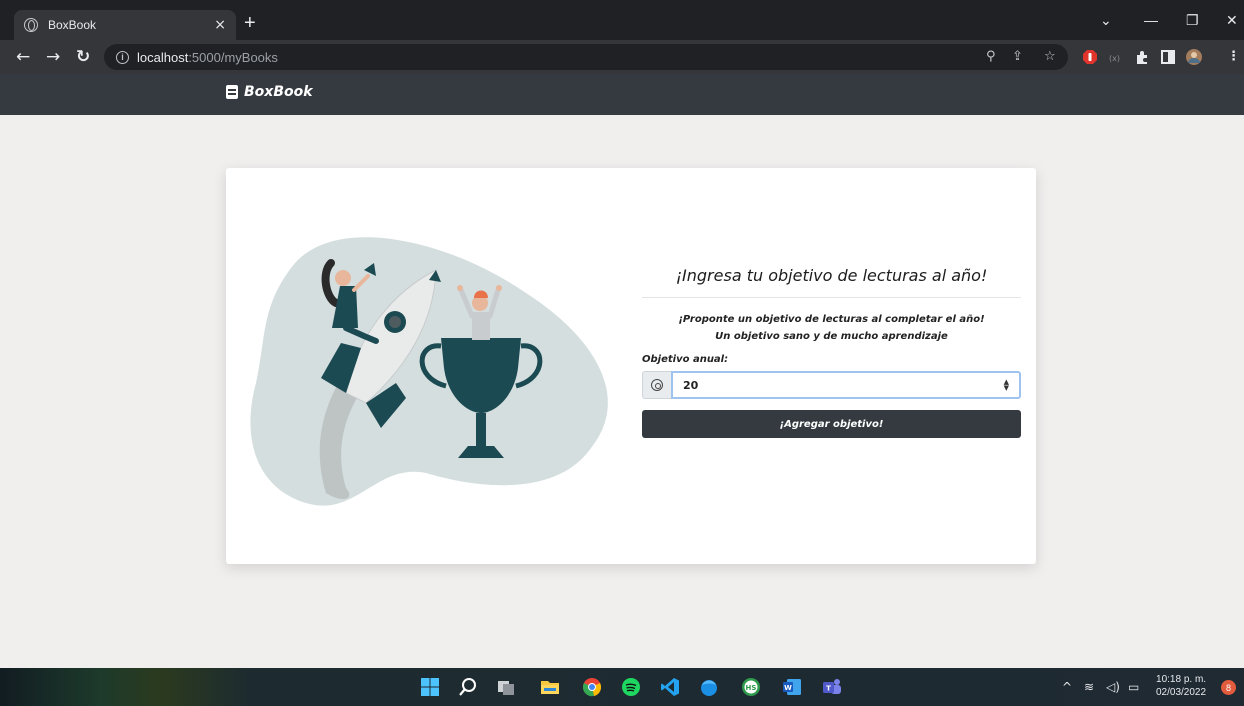  Describe the element at coordinates (685, 359) in the screenshot. I see `annual-goal-label: Objetivo anual:` at that location.